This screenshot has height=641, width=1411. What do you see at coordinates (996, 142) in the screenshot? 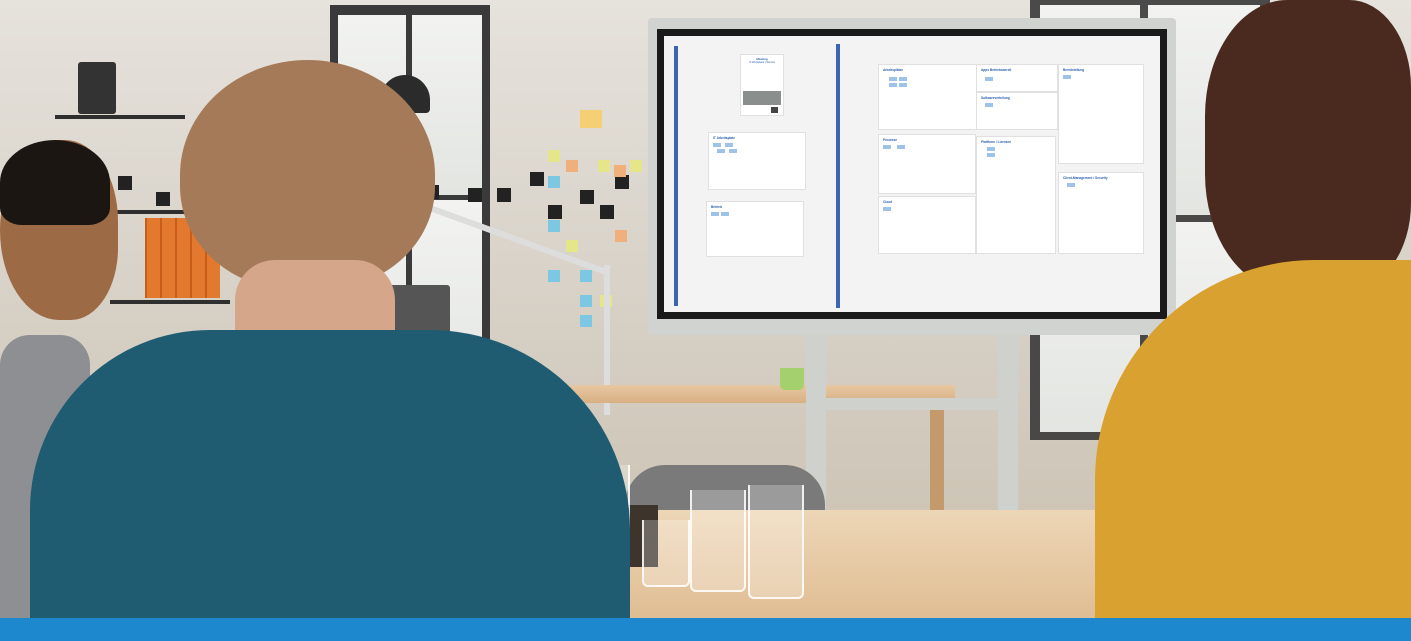
I see `section-title: Plattform / Lizenzen` at bounding box center [996, 142].